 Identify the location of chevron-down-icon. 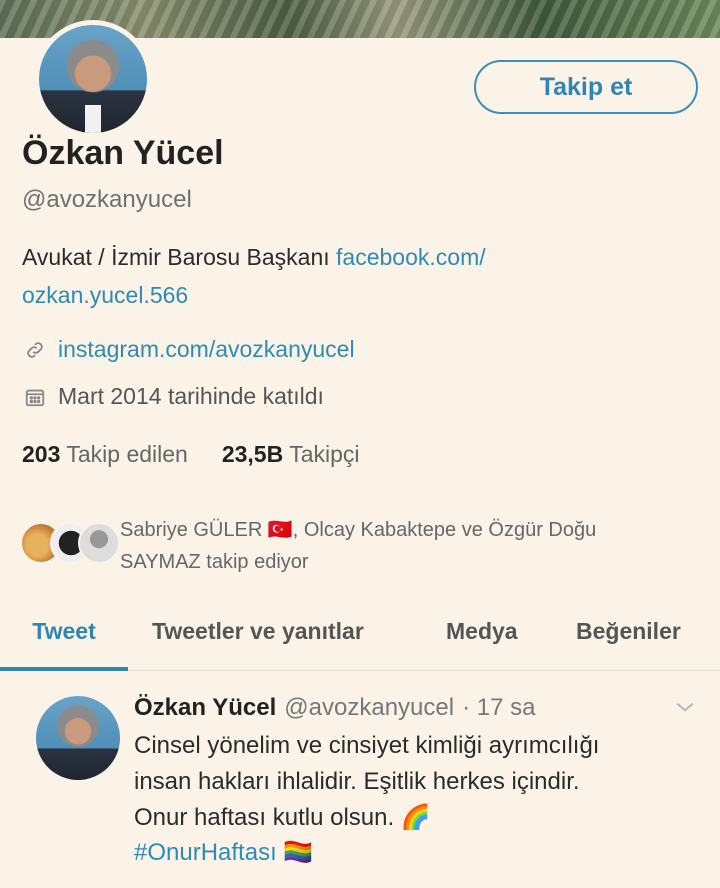
(685, 707).